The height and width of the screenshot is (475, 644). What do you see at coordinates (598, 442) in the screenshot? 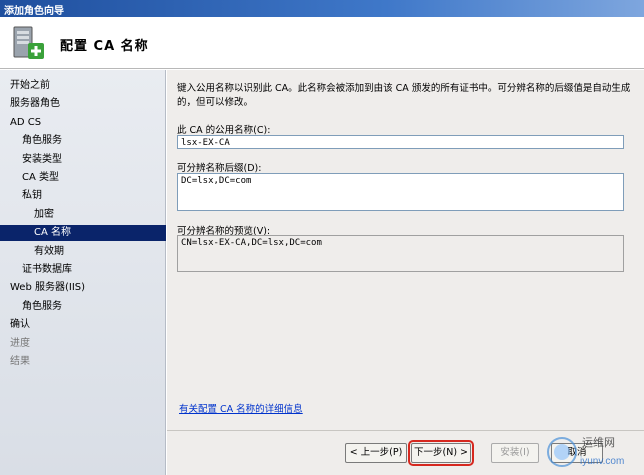
I see `watermark-text-cn: 运维网` at bounding box center [598, 442].